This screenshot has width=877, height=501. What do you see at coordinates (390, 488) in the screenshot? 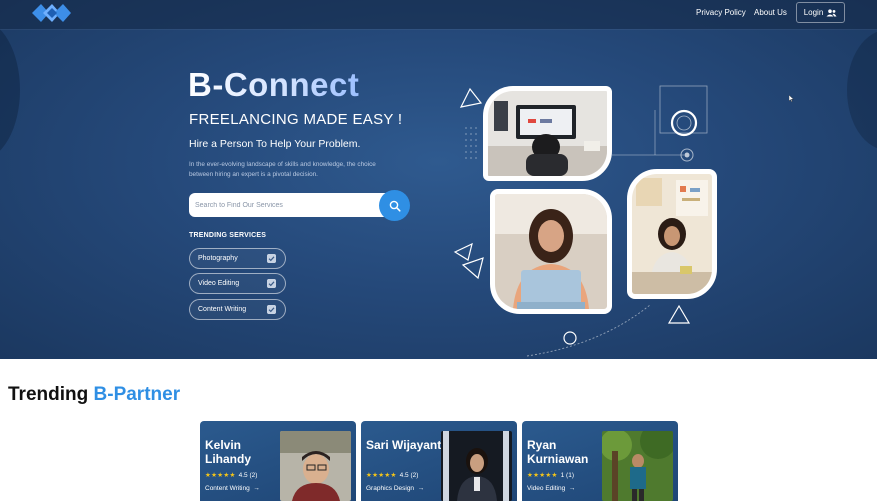
I see `service-label: Graphics Design` at bounding box center [390, 488].